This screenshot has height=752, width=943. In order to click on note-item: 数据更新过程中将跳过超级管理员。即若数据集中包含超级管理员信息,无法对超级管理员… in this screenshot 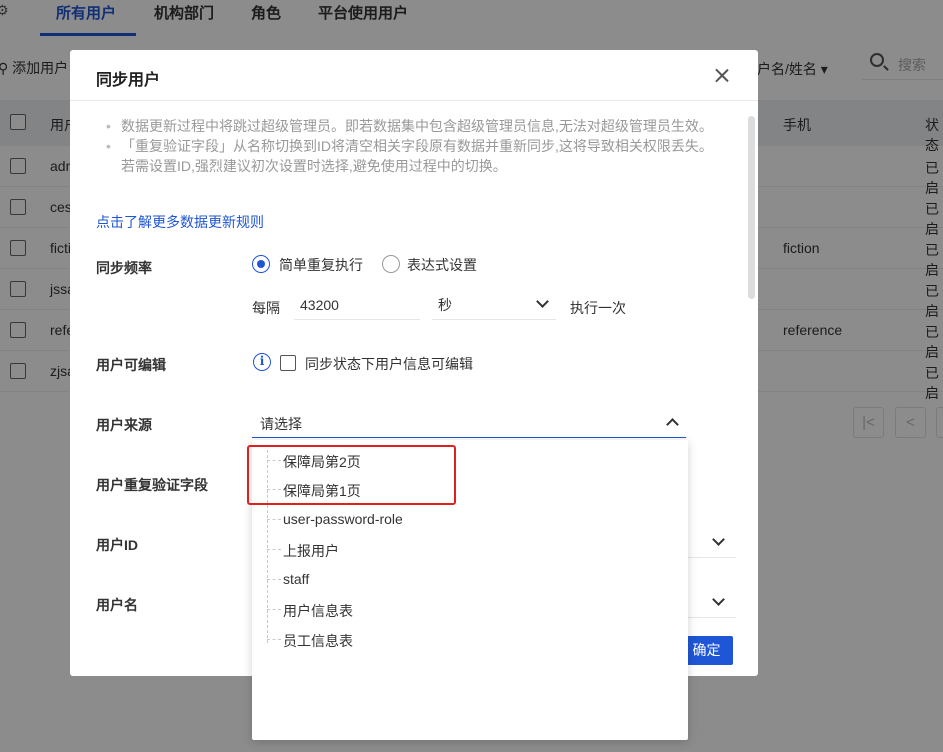, I will do `click(414, 126)`.